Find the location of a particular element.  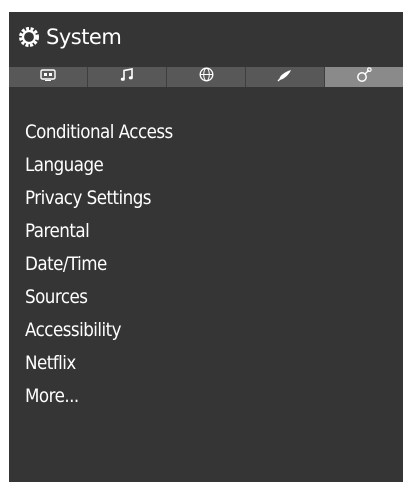

tab-system is located at coordinates (364, 77).